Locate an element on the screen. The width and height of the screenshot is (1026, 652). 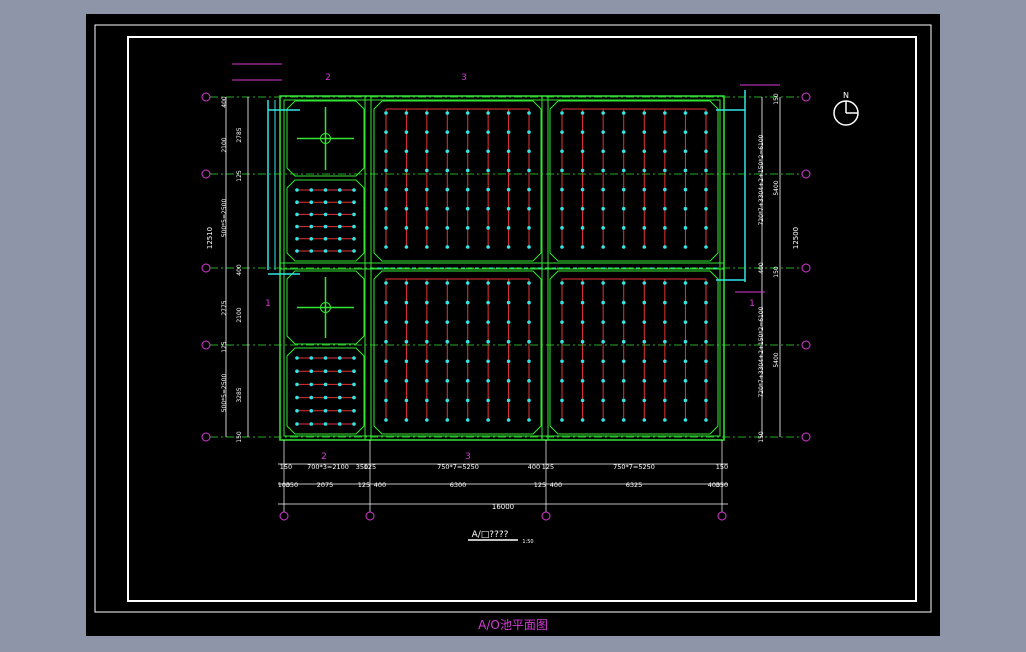
section-mark: 1 is located at coordinates (268, 304).